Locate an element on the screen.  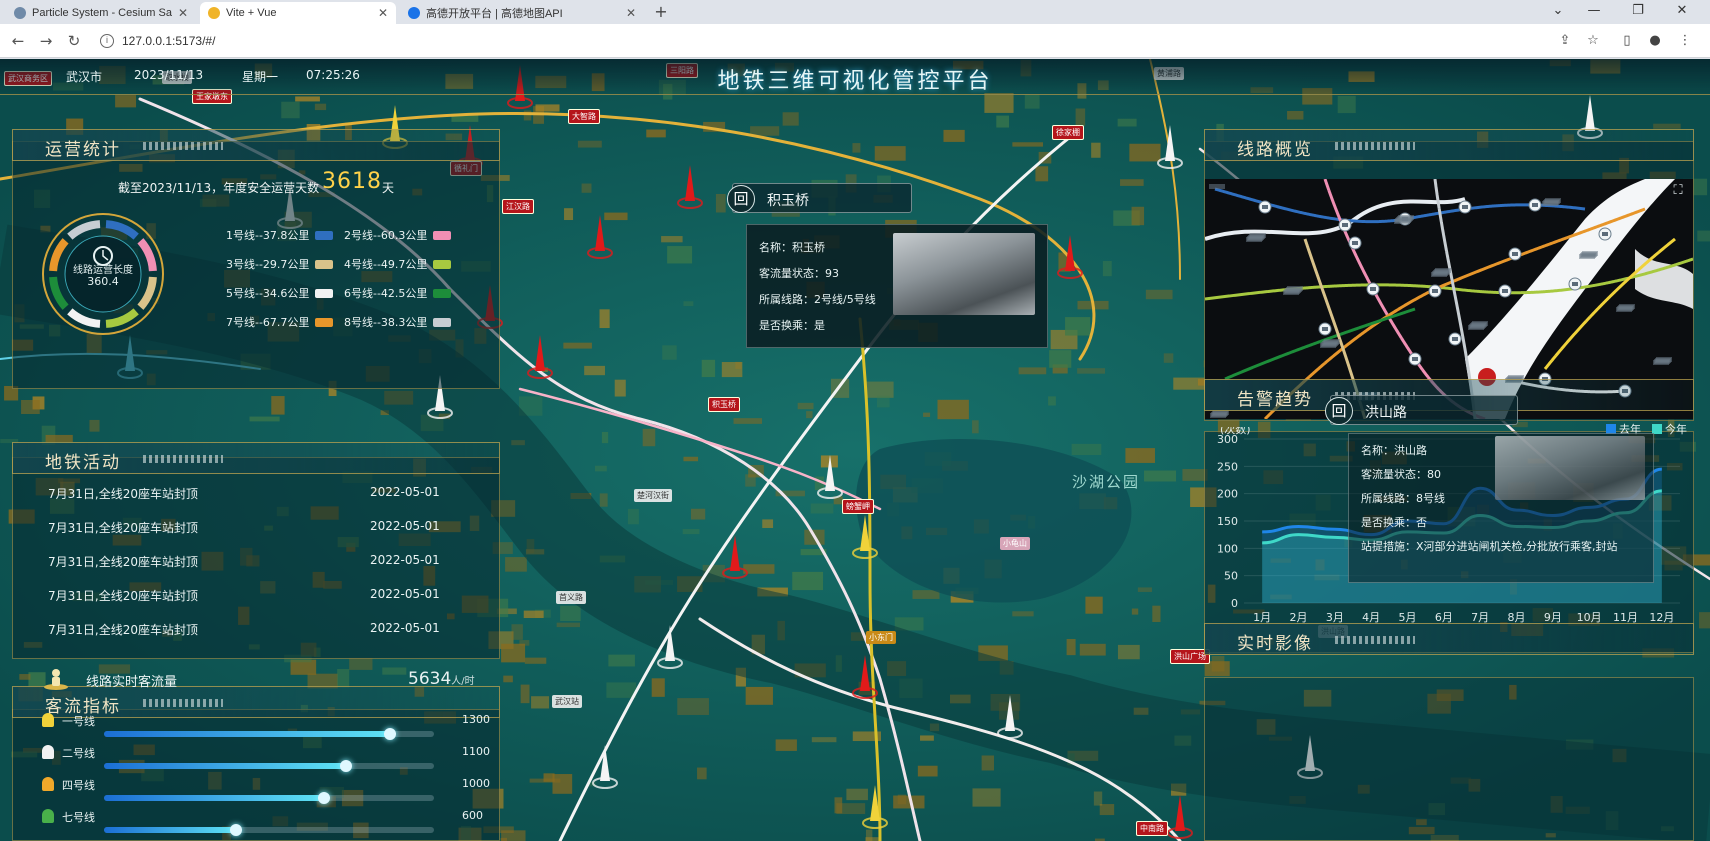
dropdown-icon: ⌄ is located at coordinates (1558, 11).